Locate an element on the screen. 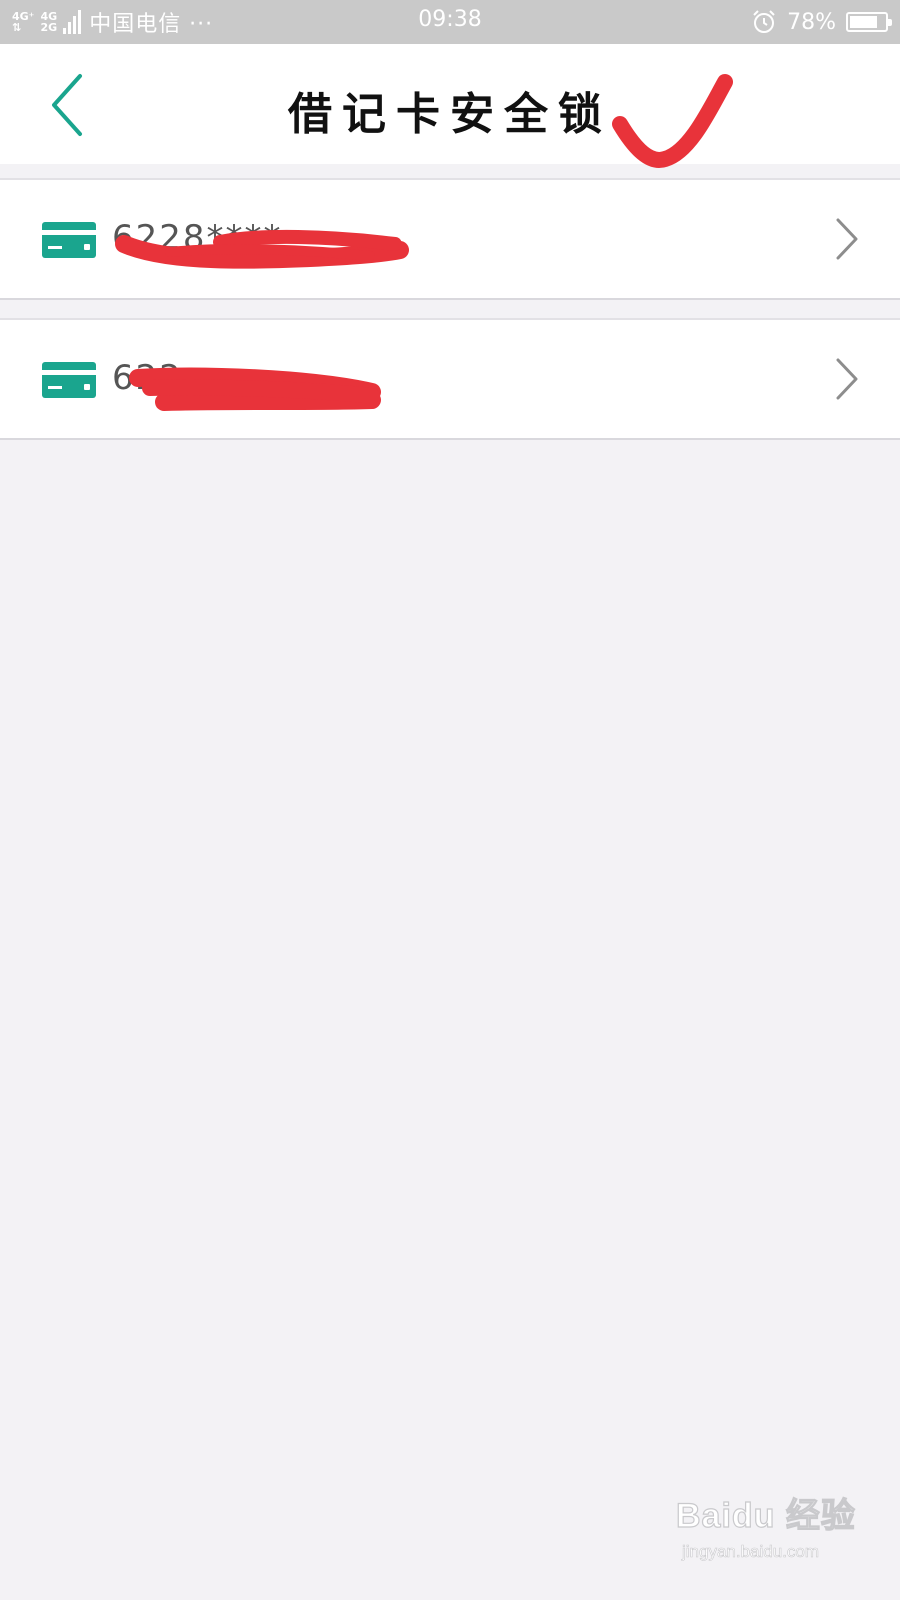  watermark-brand: Baidu 经验 is located at coordinates (765, 1515).